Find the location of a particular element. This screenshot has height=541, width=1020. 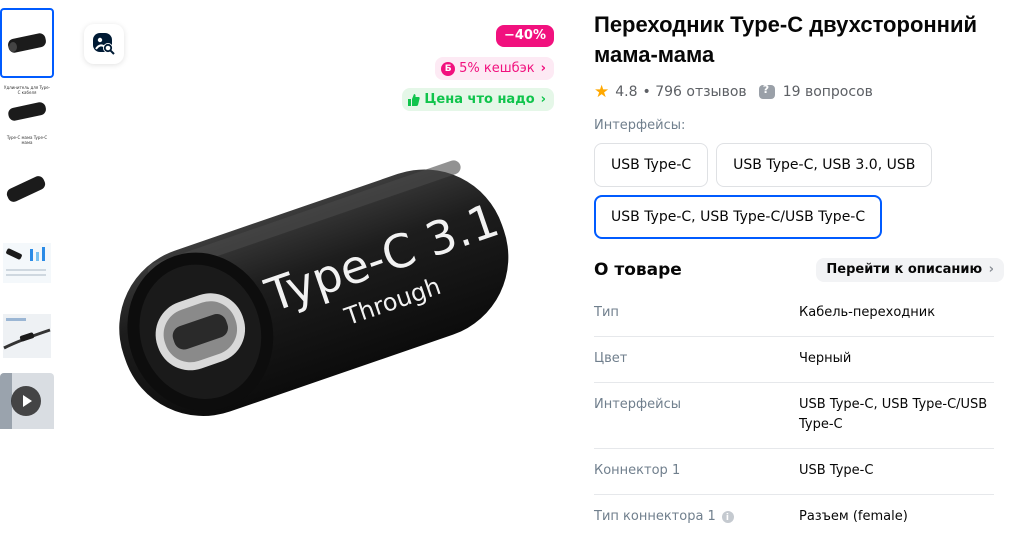

go-to-description-button: Перейти к описанию › is located at coordinates (910, 270).